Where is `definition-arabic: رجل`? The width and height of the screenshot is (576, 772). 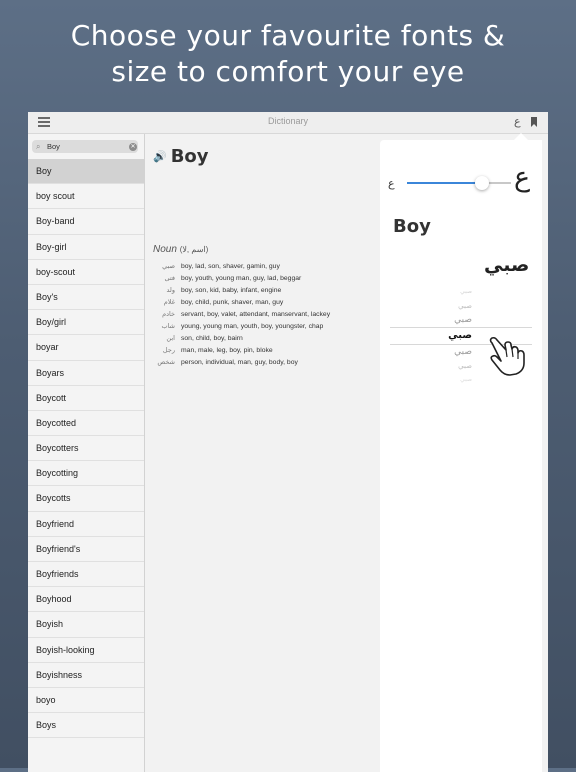 definition-arabic: رجل is located at coordinates (168, 350).